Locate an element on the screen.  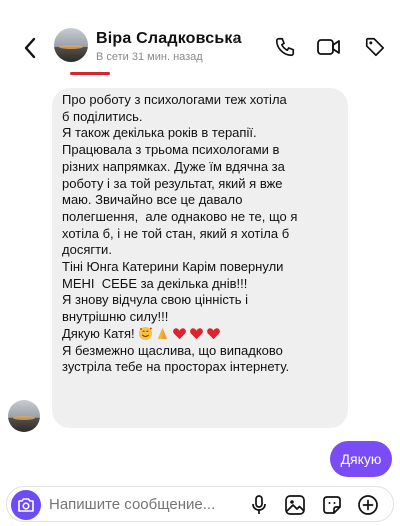
message-input is located at coordinates (134, 504).